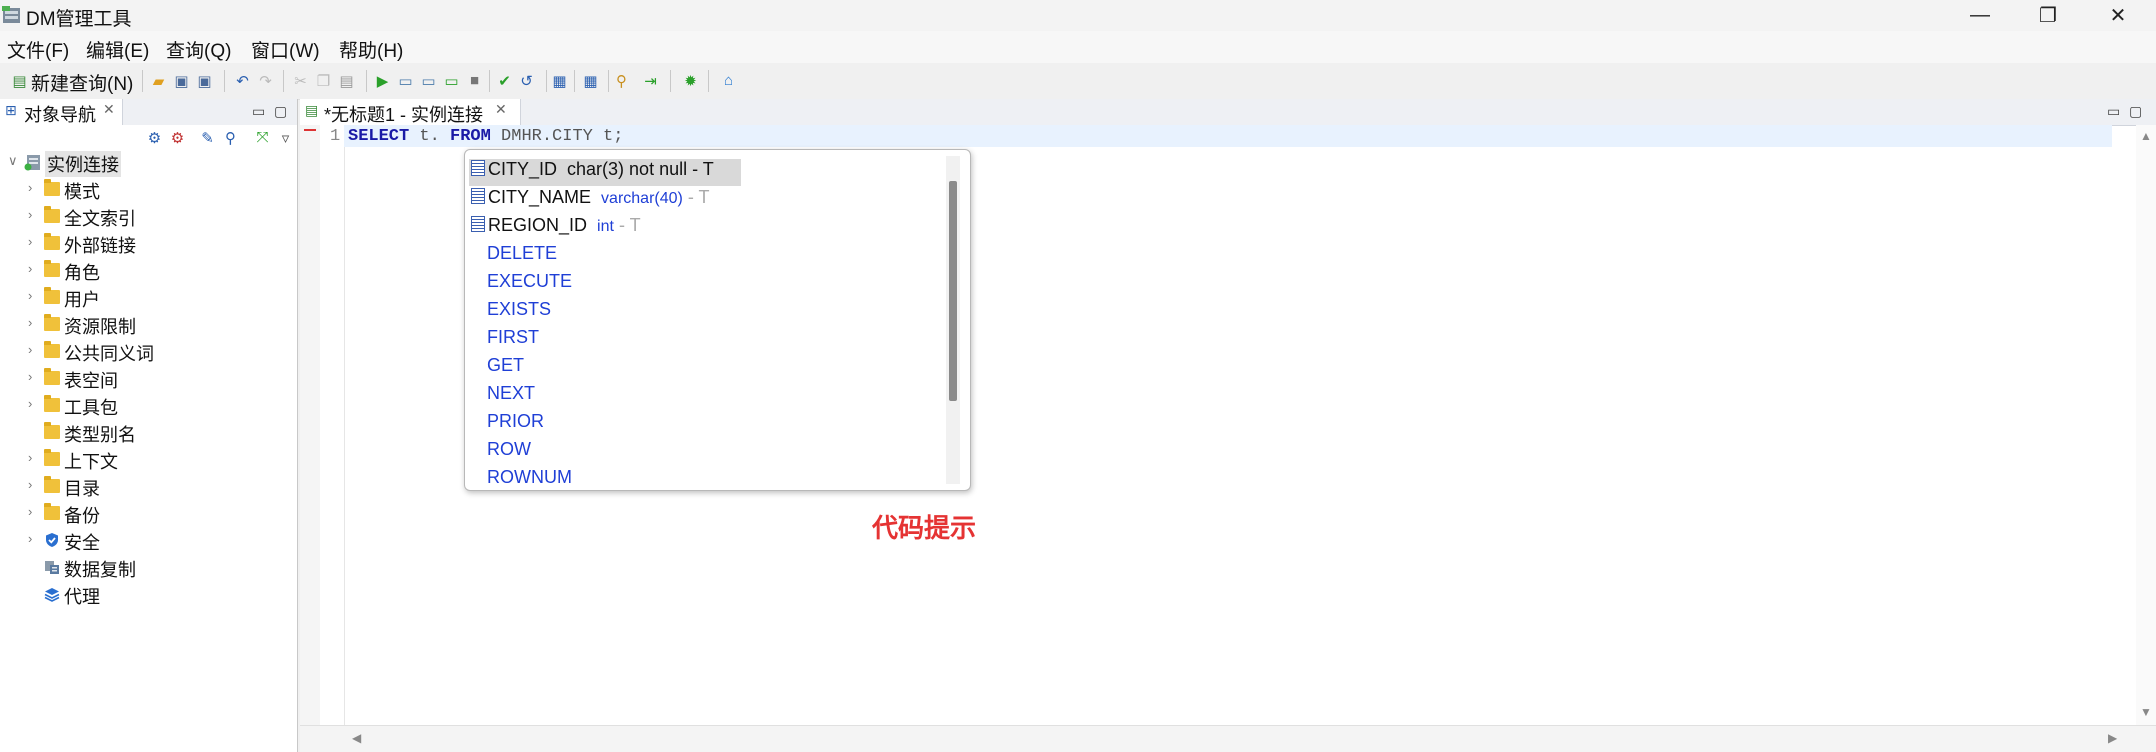  Describe the element at coordinates (513, 340) in the screenshot. I see `completion-keyword: FIRST` at that location.